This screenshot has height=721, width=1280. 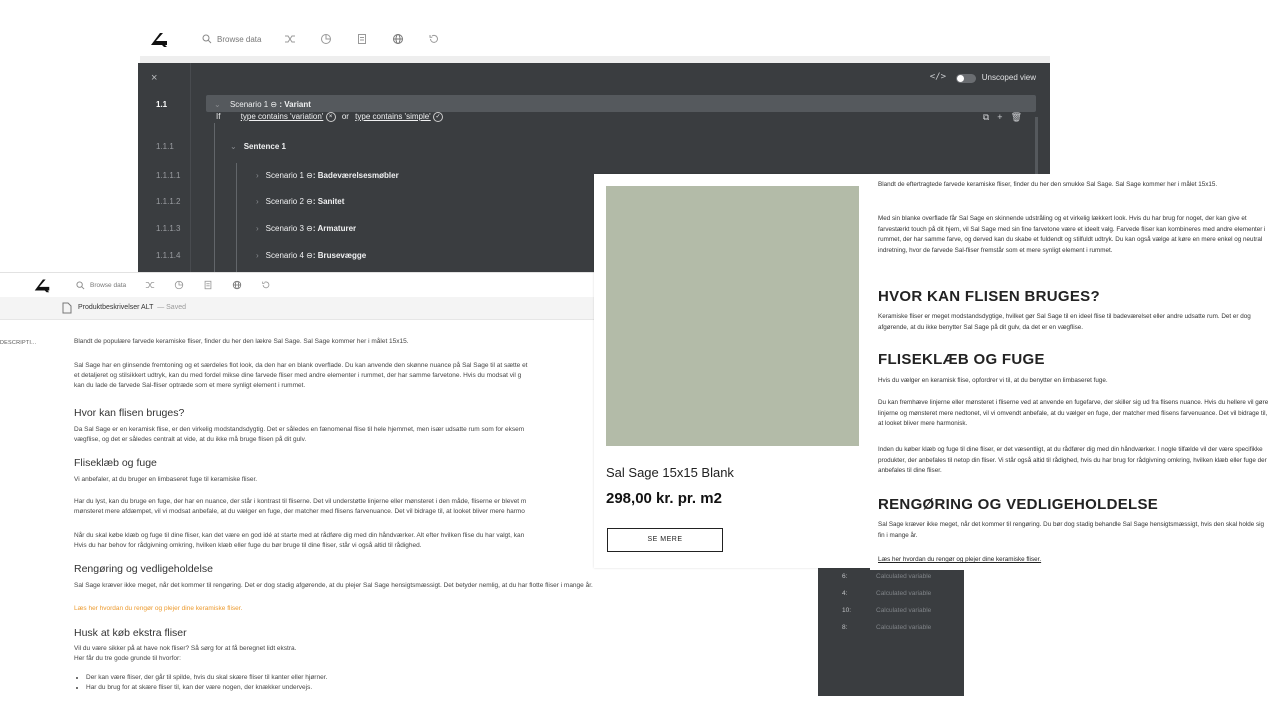 I want to click on remove-condition-icon: ×, so click(x=330, y=117).